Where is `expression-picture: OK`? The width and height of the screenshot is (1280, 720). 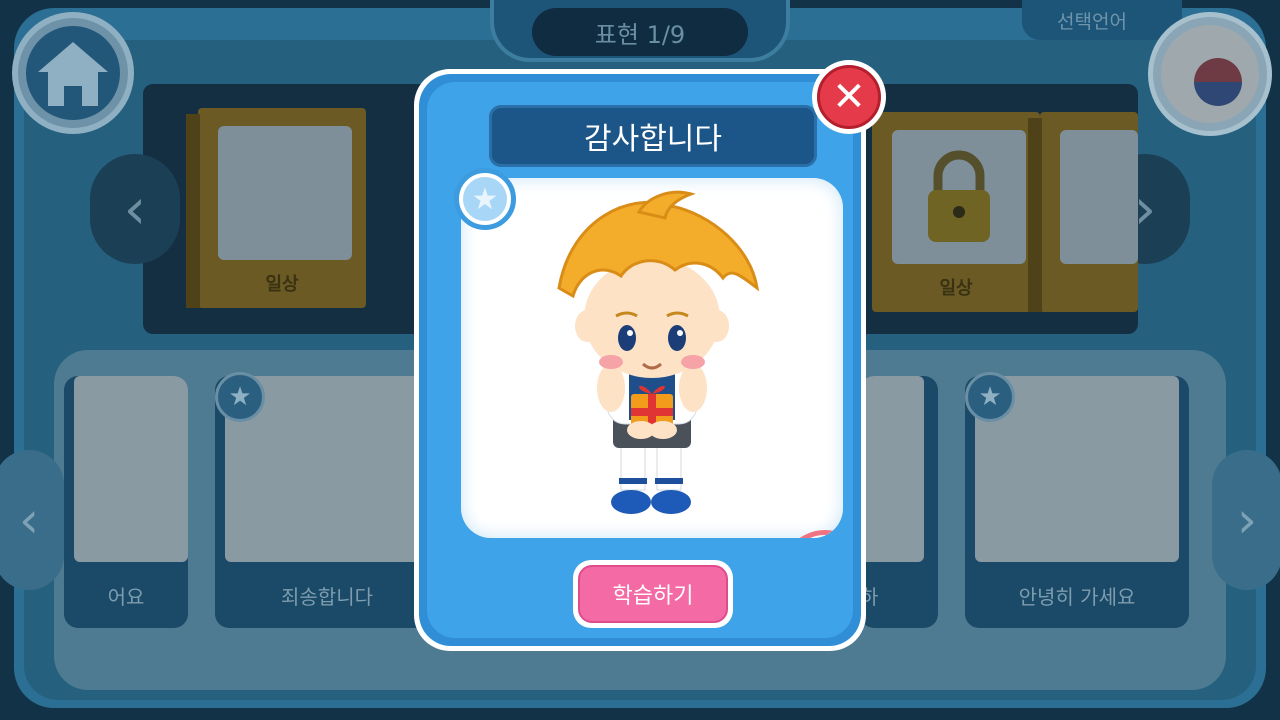
expression-picture: OK is located at coordinates (652, 358).